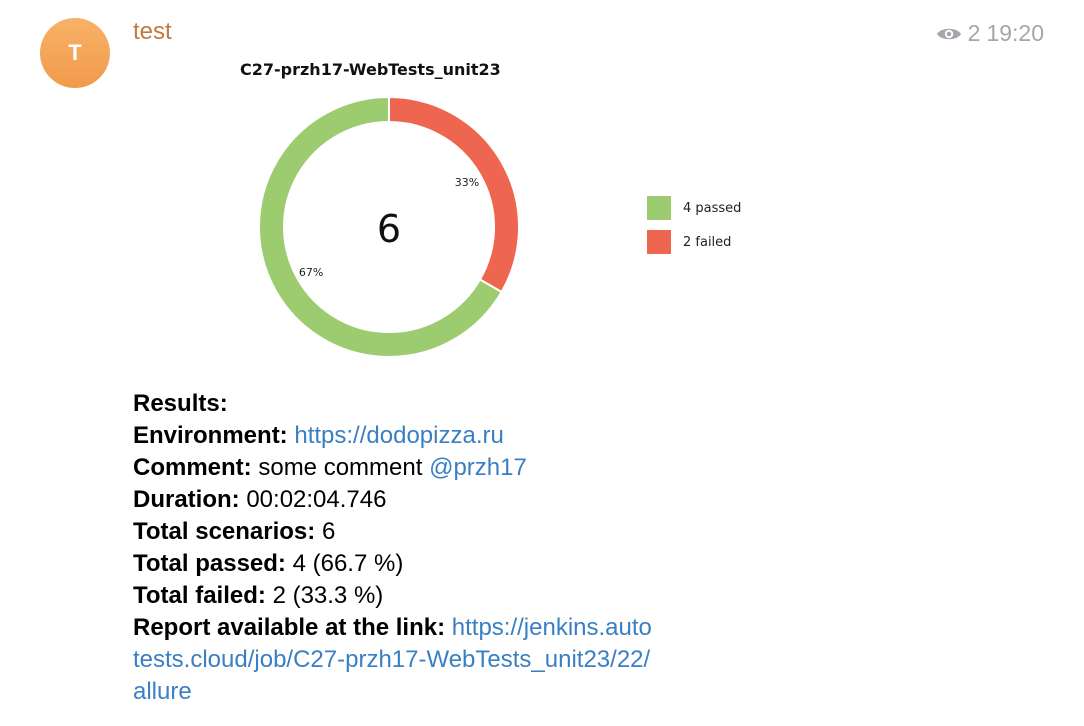  I want to click on chart-legend: 4 passed 2 failed, so click(694, 225).